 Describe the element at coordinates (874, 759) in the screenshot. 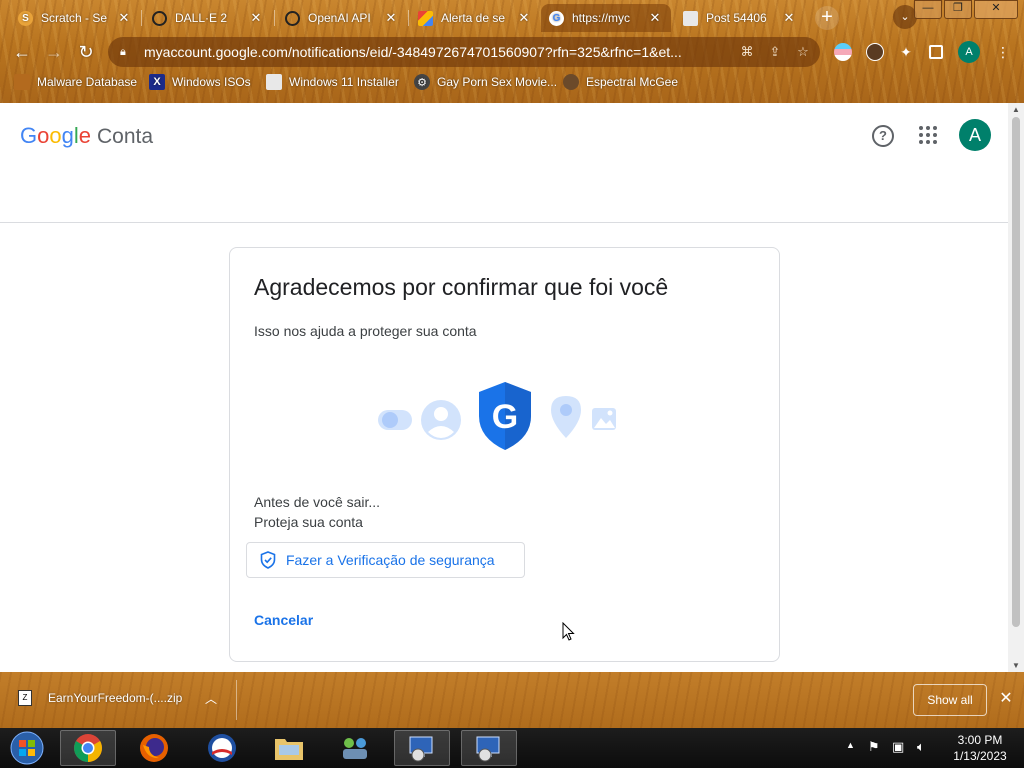

I see `action-center-flag-icon: ⚑` at that location.